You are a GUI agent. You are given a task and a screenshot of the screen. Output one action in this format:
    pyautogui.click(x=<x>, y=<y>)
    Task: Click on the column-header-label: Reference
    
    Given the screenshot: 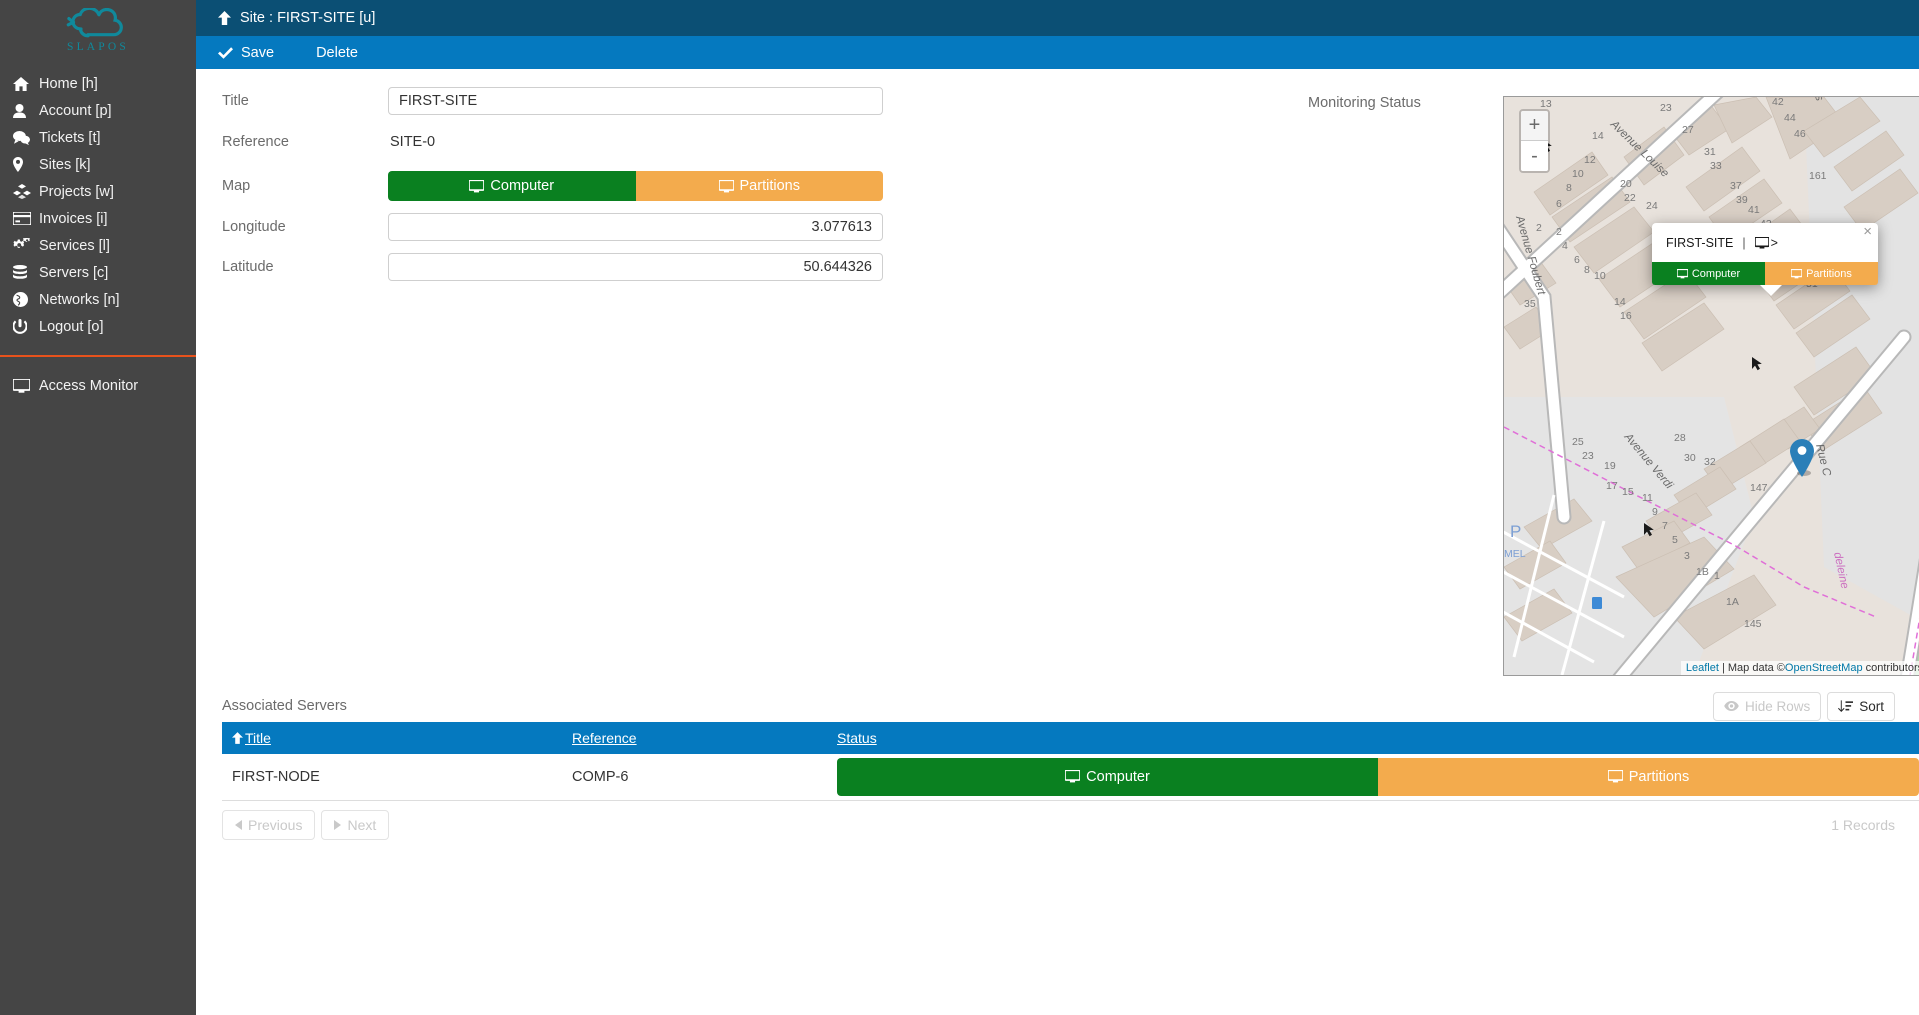 What is the action you would take?
    pyautogui.click(x=604, y=738)
    